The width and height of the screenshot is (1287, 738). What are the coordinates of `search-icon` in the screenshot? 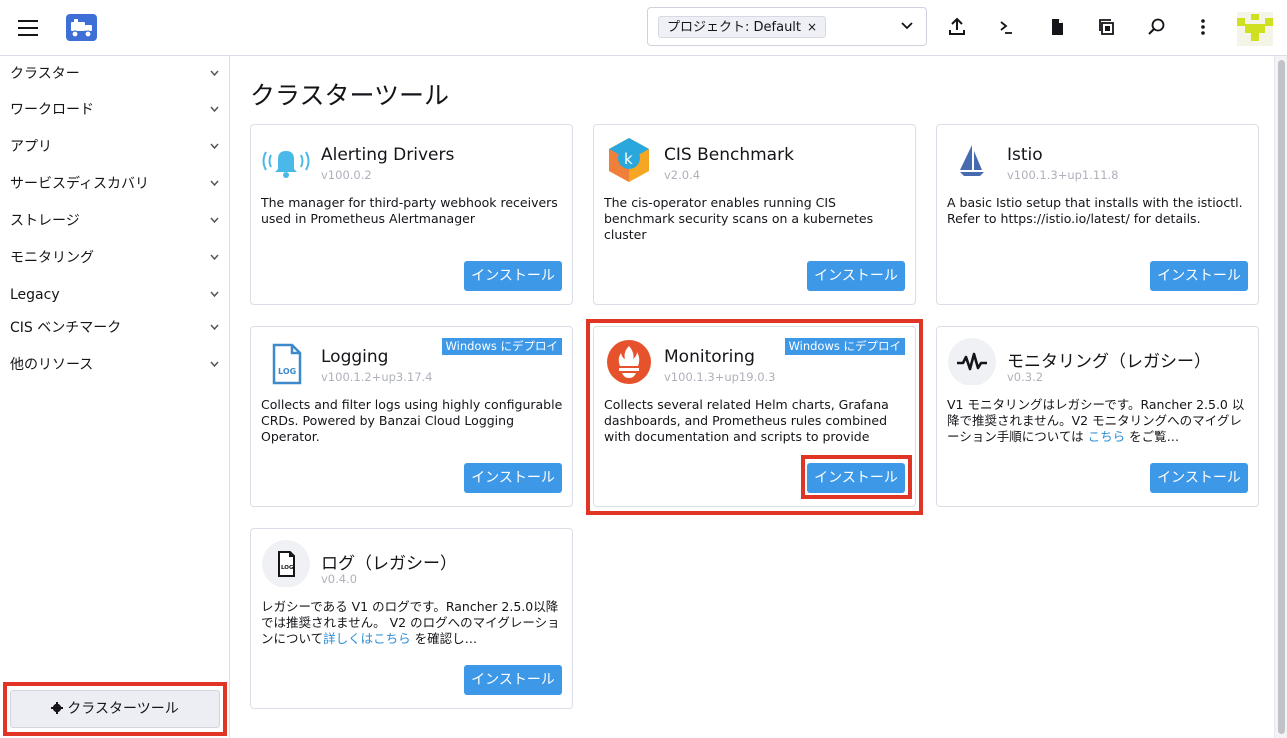 It's located at (1157, 27).